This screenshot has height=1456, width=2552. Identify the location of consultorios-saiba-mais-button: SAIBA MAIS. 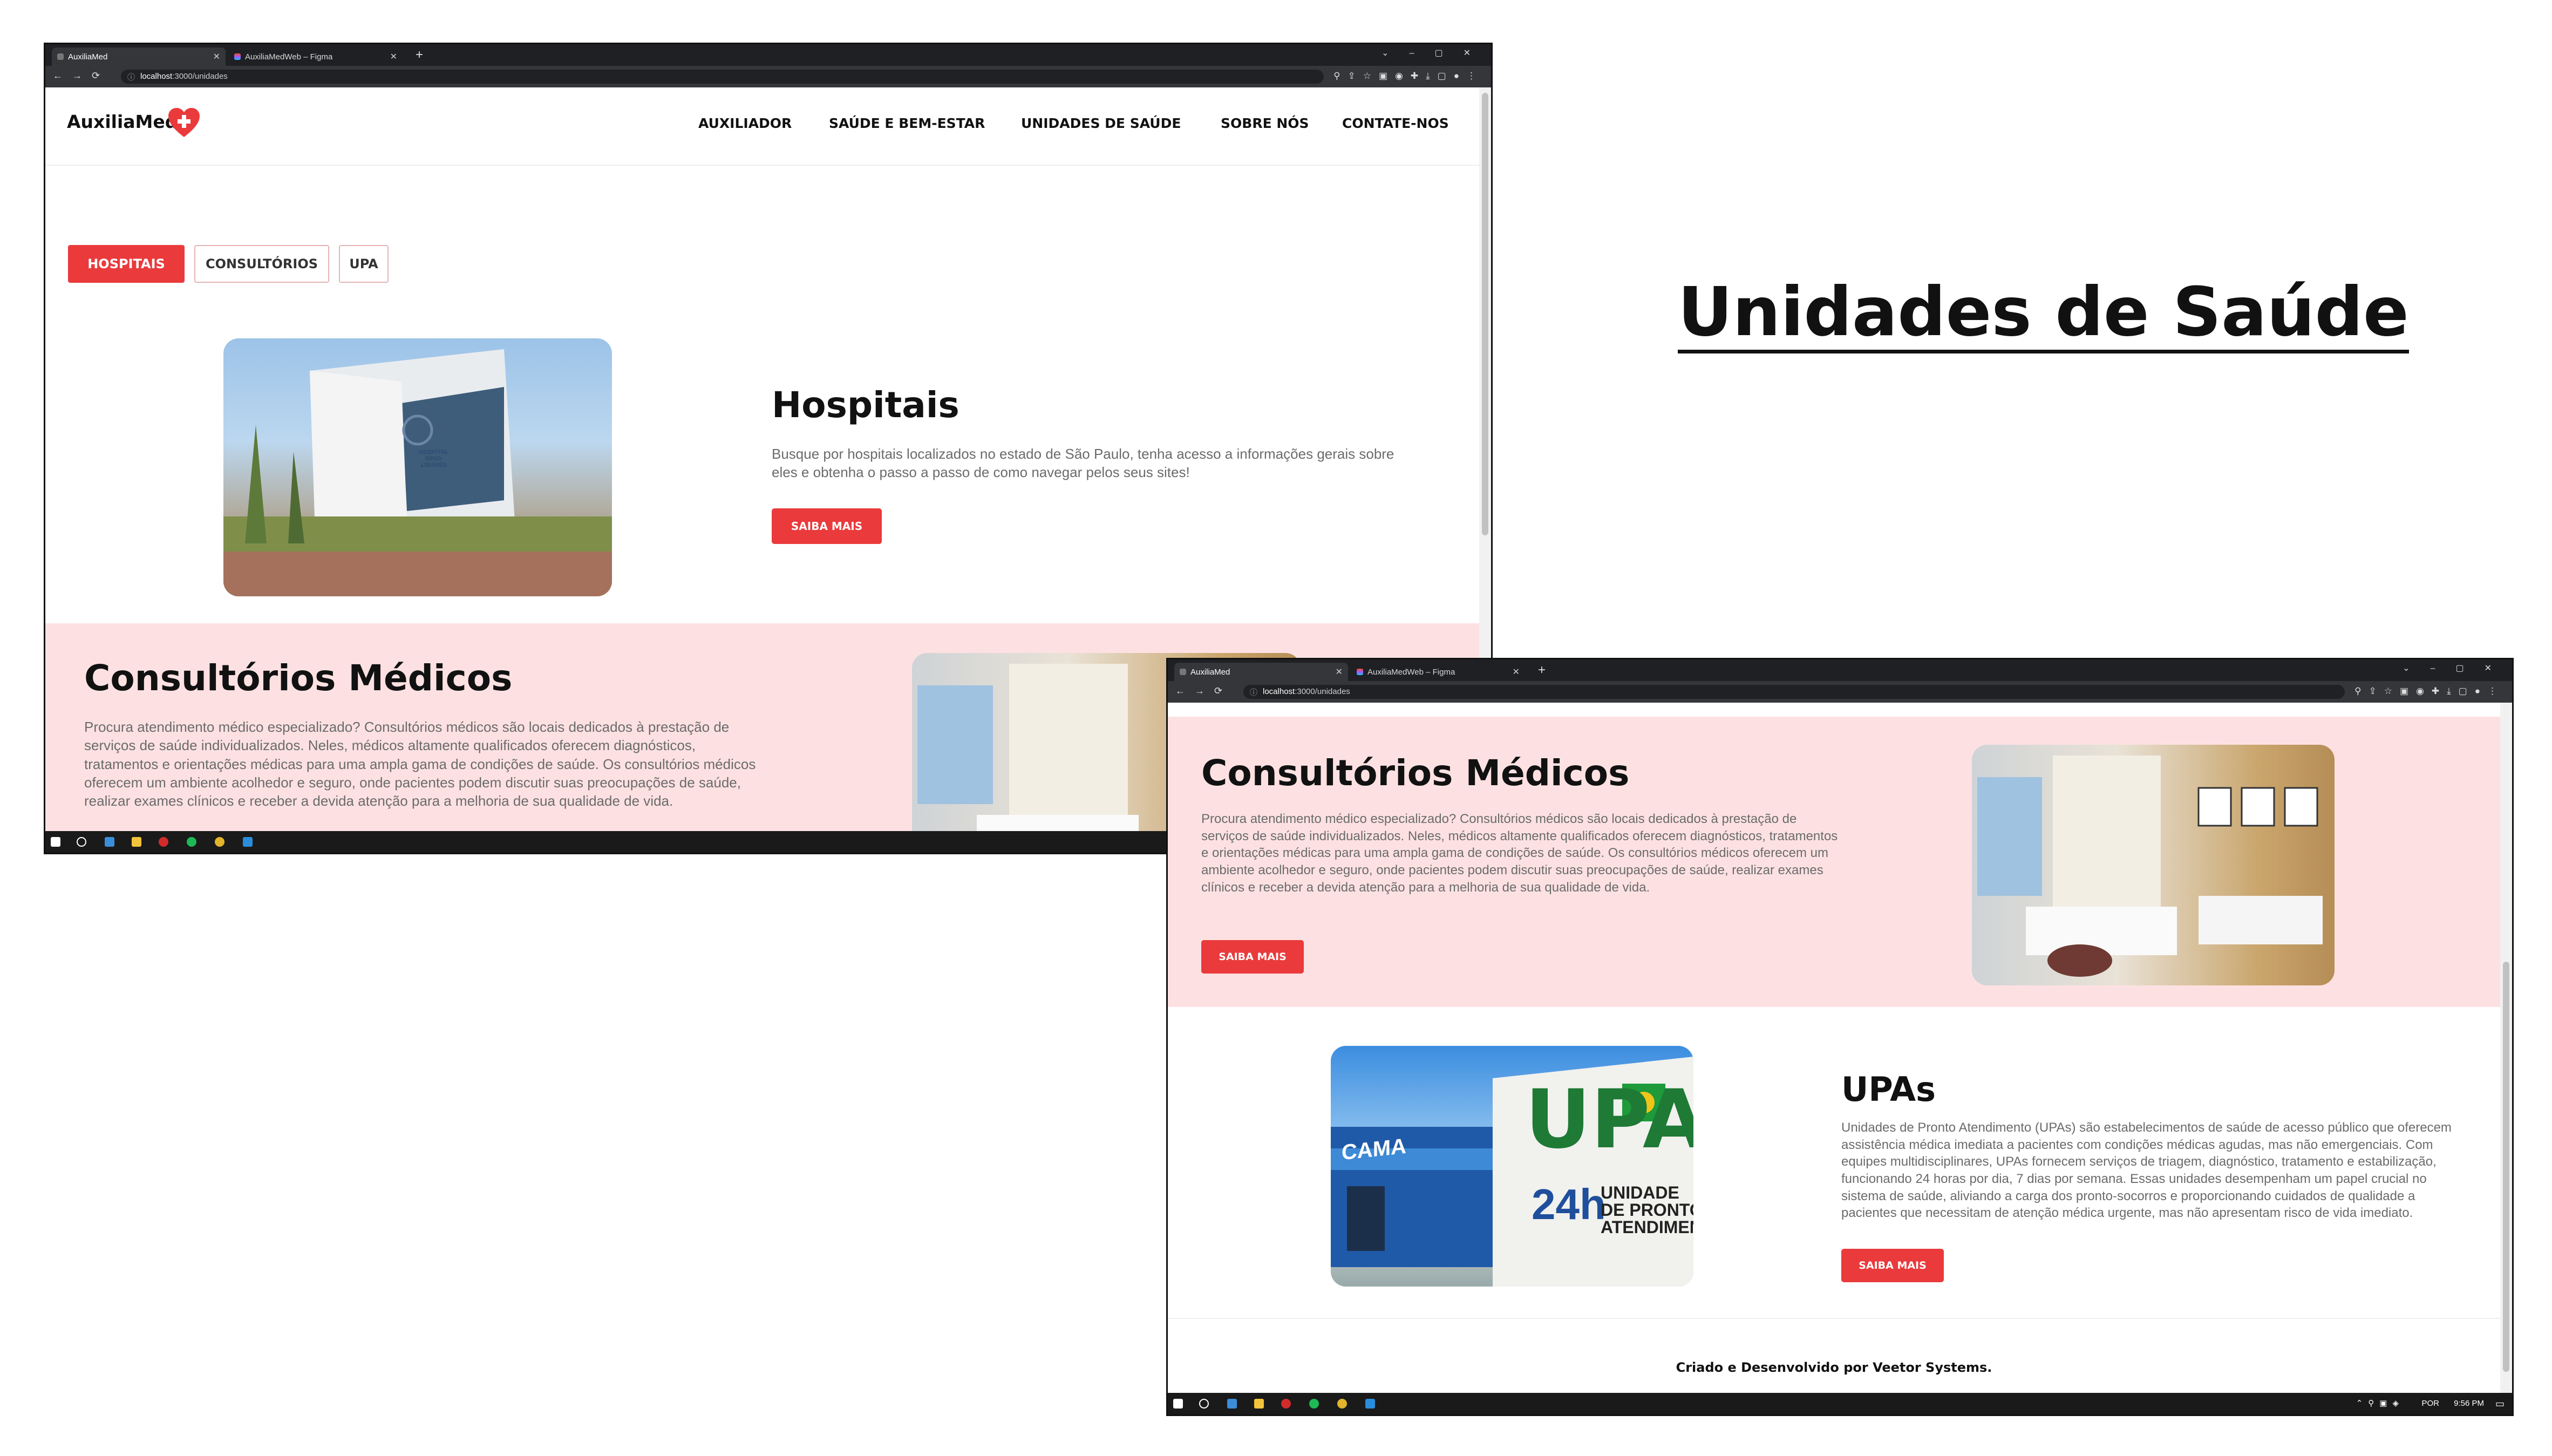
(1252, 957).